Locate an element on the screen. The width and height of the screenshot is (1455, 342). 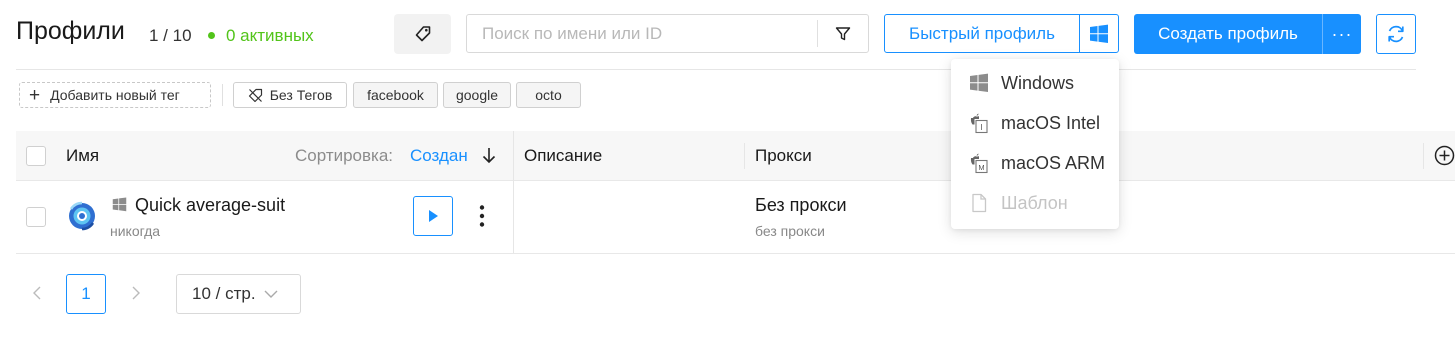
quick-profile-button: Быстрый профиль is located at coordinates (982, 33).